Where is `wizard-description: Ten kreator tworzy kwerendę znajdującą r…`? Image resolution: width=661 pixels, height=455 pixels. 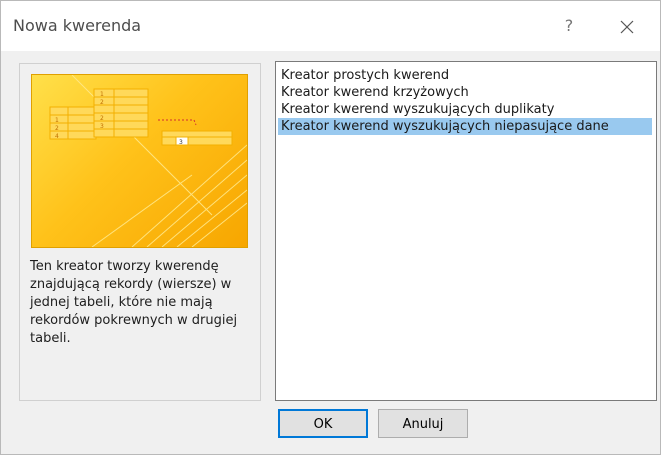
wizard-description: Ten kreator tworzy kwerendę znajdującą r… is located at coordinates (134, 302).